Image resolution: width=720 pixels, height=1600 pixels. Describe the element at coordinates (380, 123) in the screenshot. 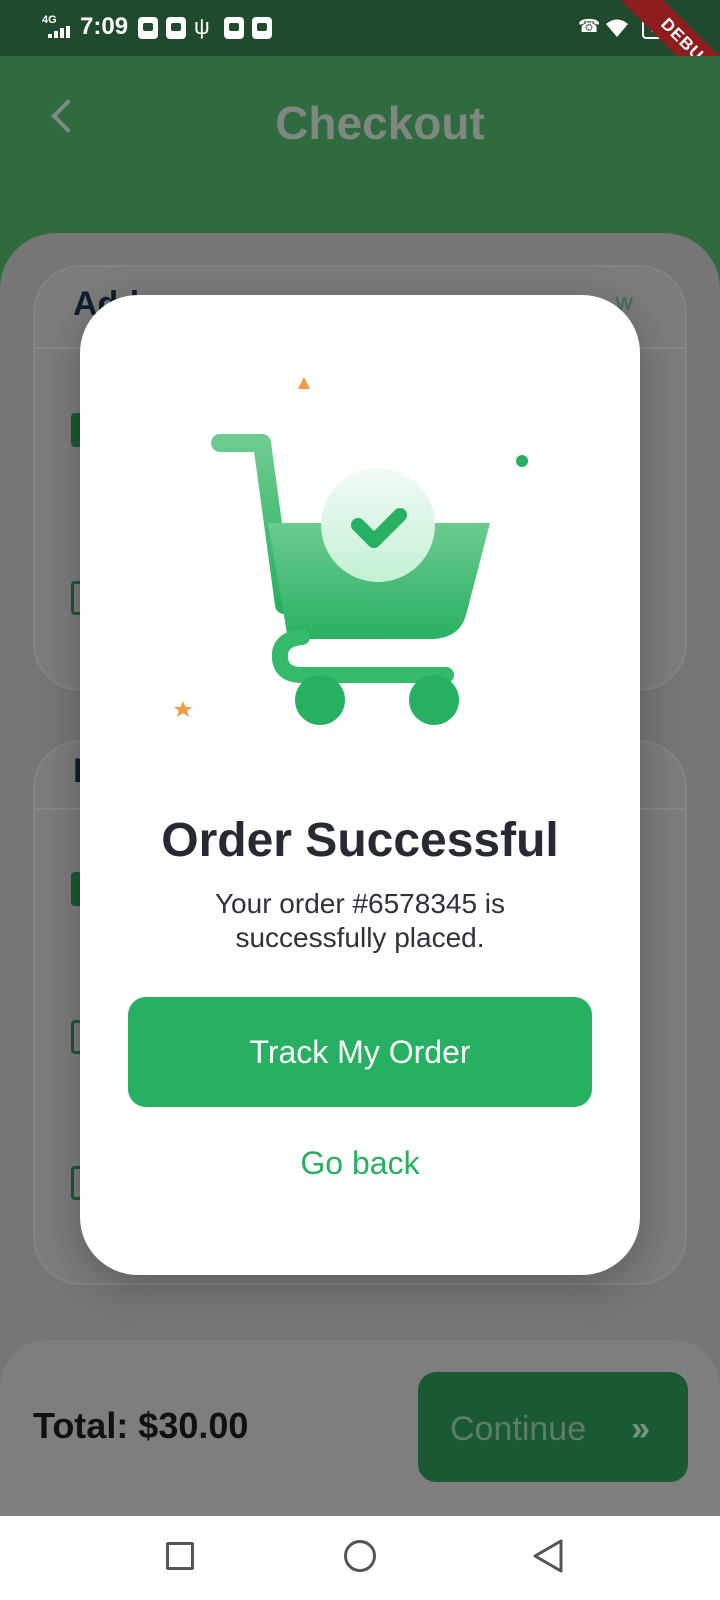

I see `page-title: Checkout` at that location.